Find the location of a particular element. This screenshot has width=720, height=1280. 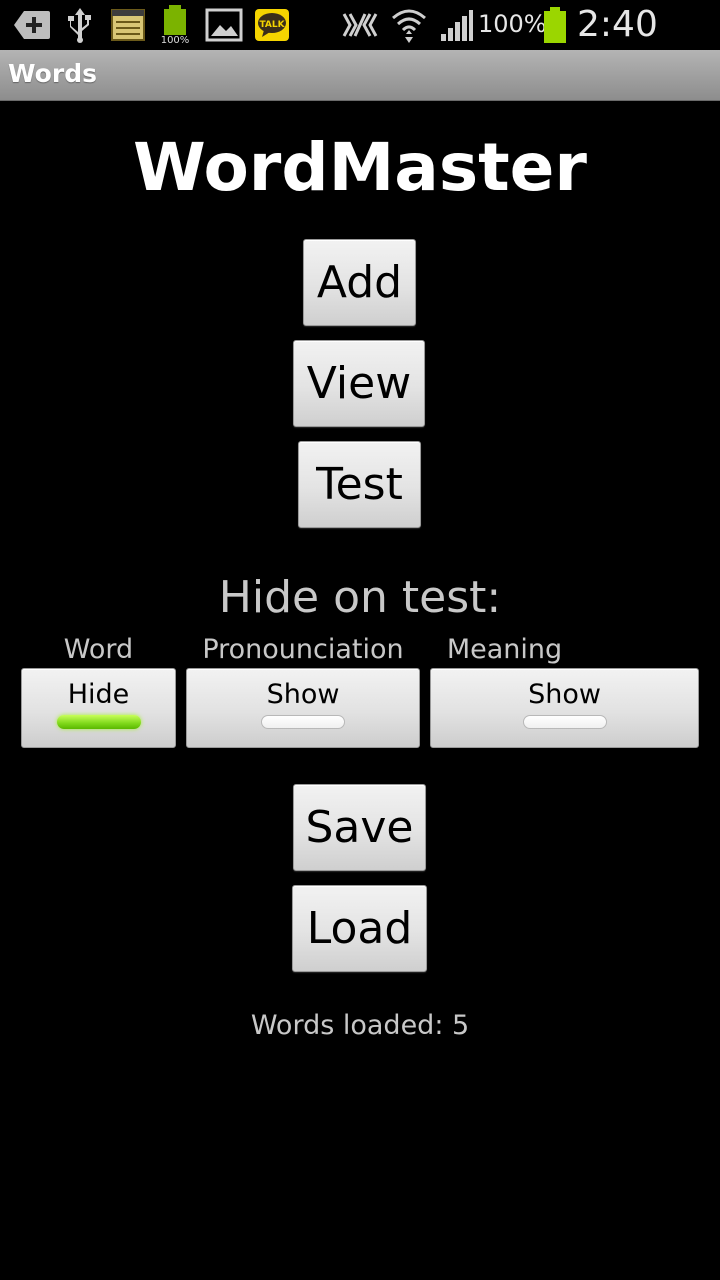

image-icon is located at coordinates (224, 25).